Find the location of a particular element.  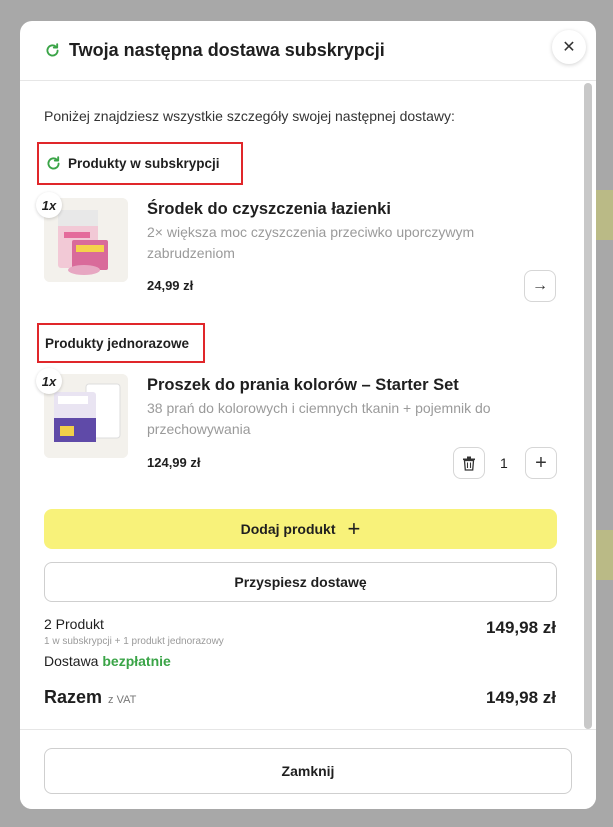

speed-up-label: Przyspiesz dostawę is located at coordinates (300, 582).